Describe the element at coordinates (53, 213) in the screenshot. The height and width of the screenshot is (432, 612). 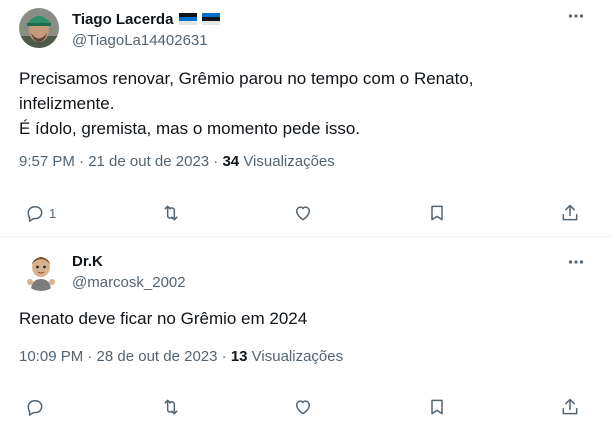
I see `reply-count: 1` at that location.